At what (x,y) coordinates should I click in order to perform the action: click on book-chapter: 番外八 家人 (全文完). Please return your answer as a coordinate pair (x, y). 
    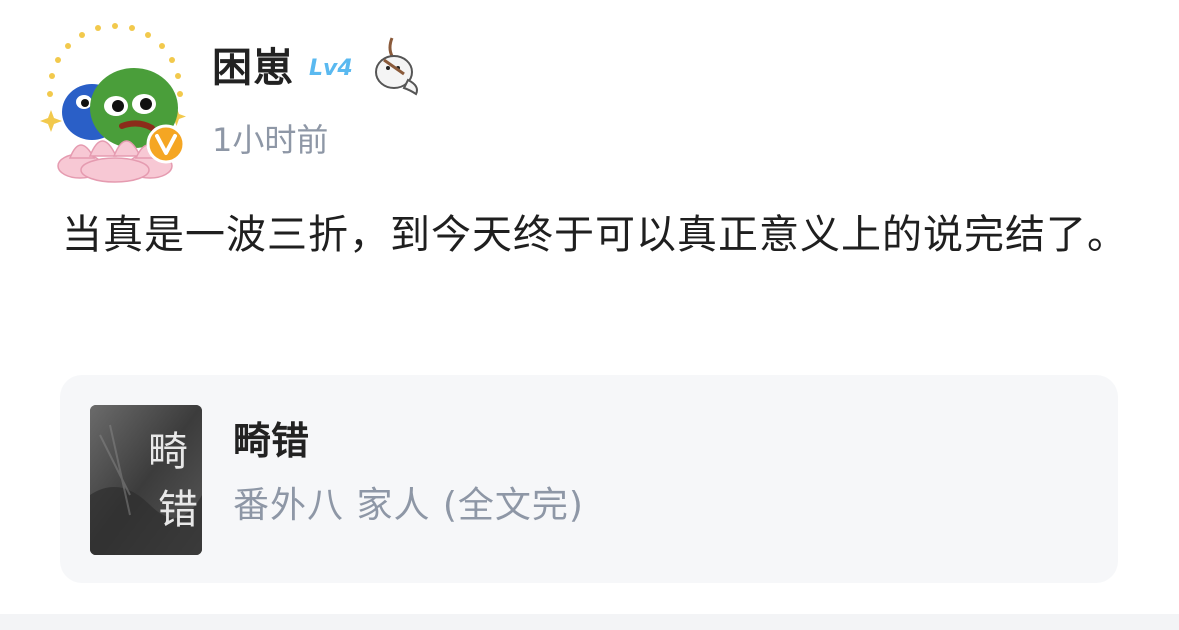
    Looking at the image, I should click on (408, 505).